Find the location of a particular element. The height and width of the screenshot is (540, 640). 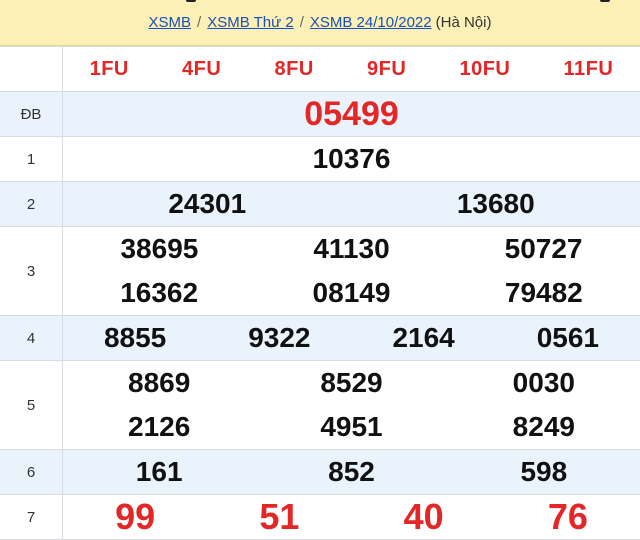

prize-number: 8249 is located at coordinates (544, 427).